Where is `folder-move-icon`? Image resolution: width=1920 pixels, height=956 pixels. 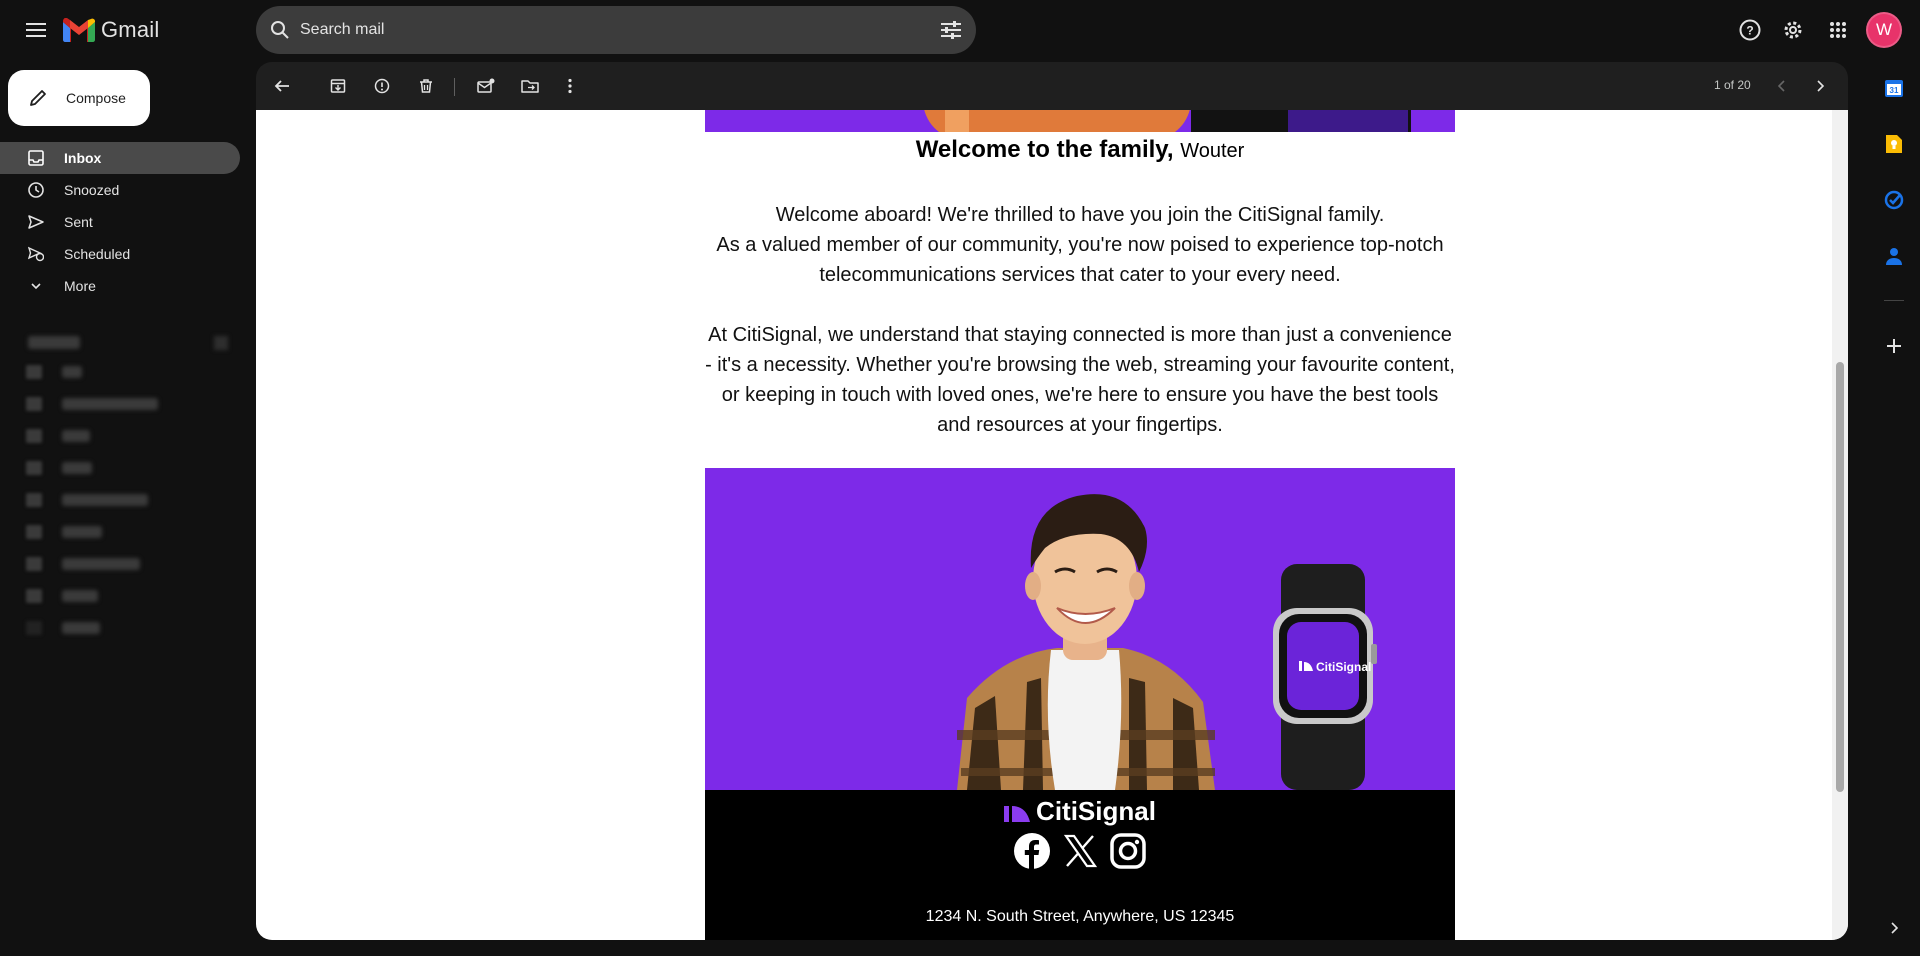 folder-move-icon is located at coordinates (530, 86).